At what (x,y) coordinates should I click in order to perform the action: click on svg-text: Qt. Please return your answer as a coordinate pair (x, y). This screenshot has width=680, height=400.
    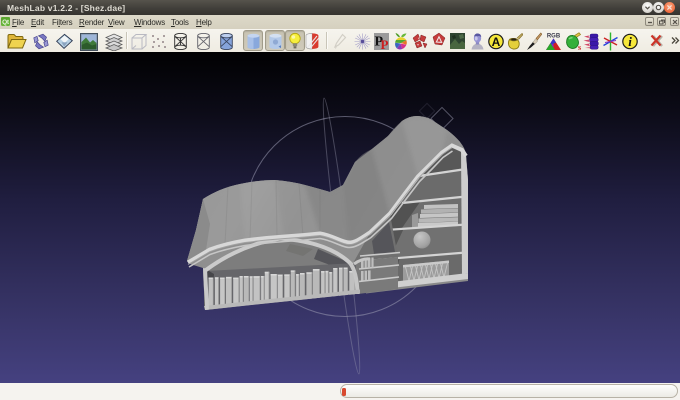
    Looking at the image, I should click on (6, 22).